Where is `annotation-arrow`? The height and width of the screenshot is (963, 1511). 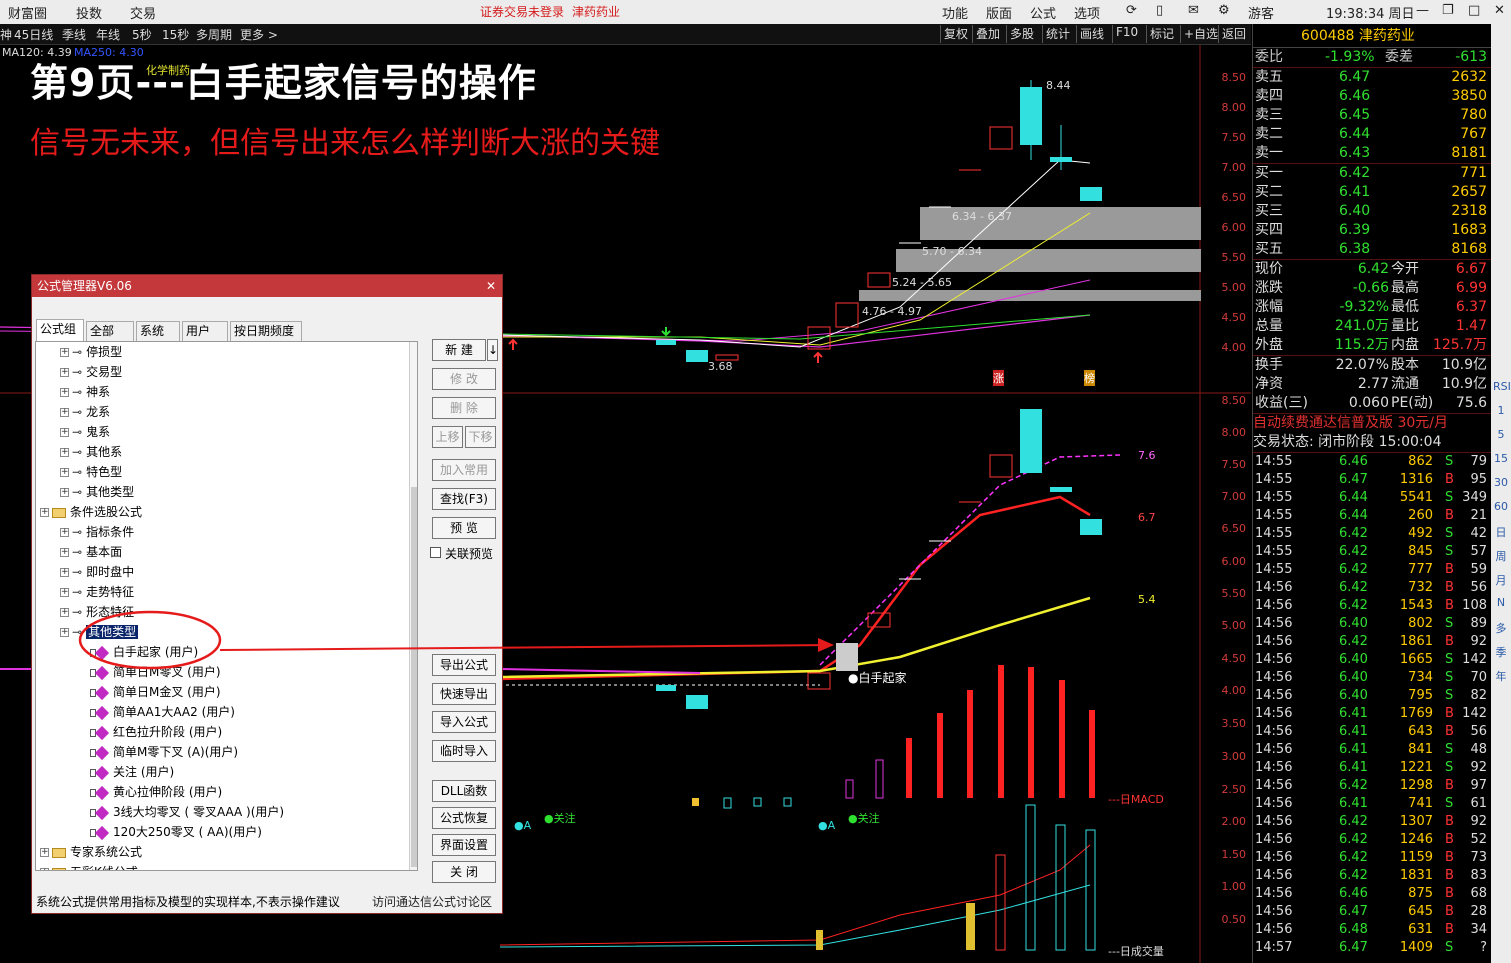
annotation-arrow is located at coordinates (526, 647).